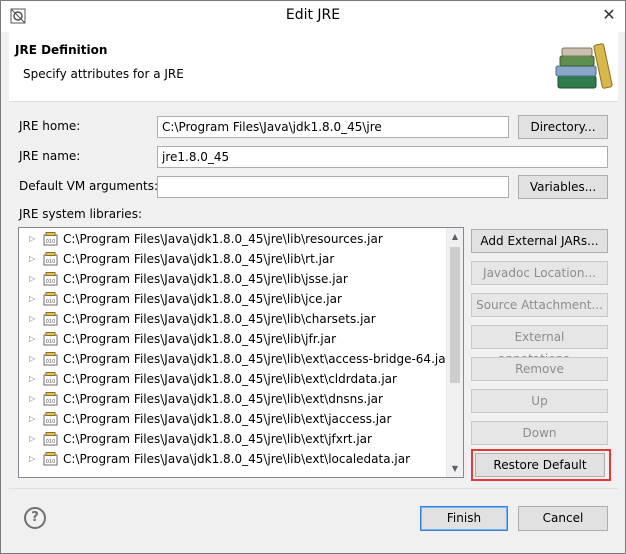 The height and width of the screenshot is (554, 626). What do you see at coordinates (455, 315) in the screenshot?
I see `scroll-thumb` at bounding box center [455, 315].